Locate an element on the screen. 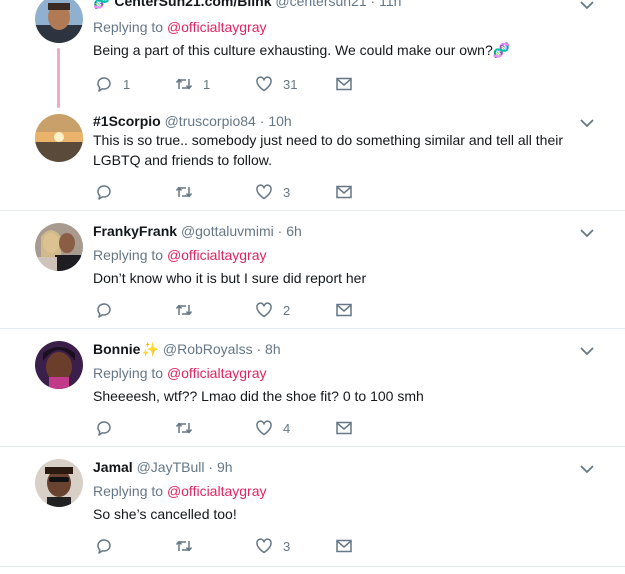  user-handle: @JayTBull is located at coordinates (171, 467).